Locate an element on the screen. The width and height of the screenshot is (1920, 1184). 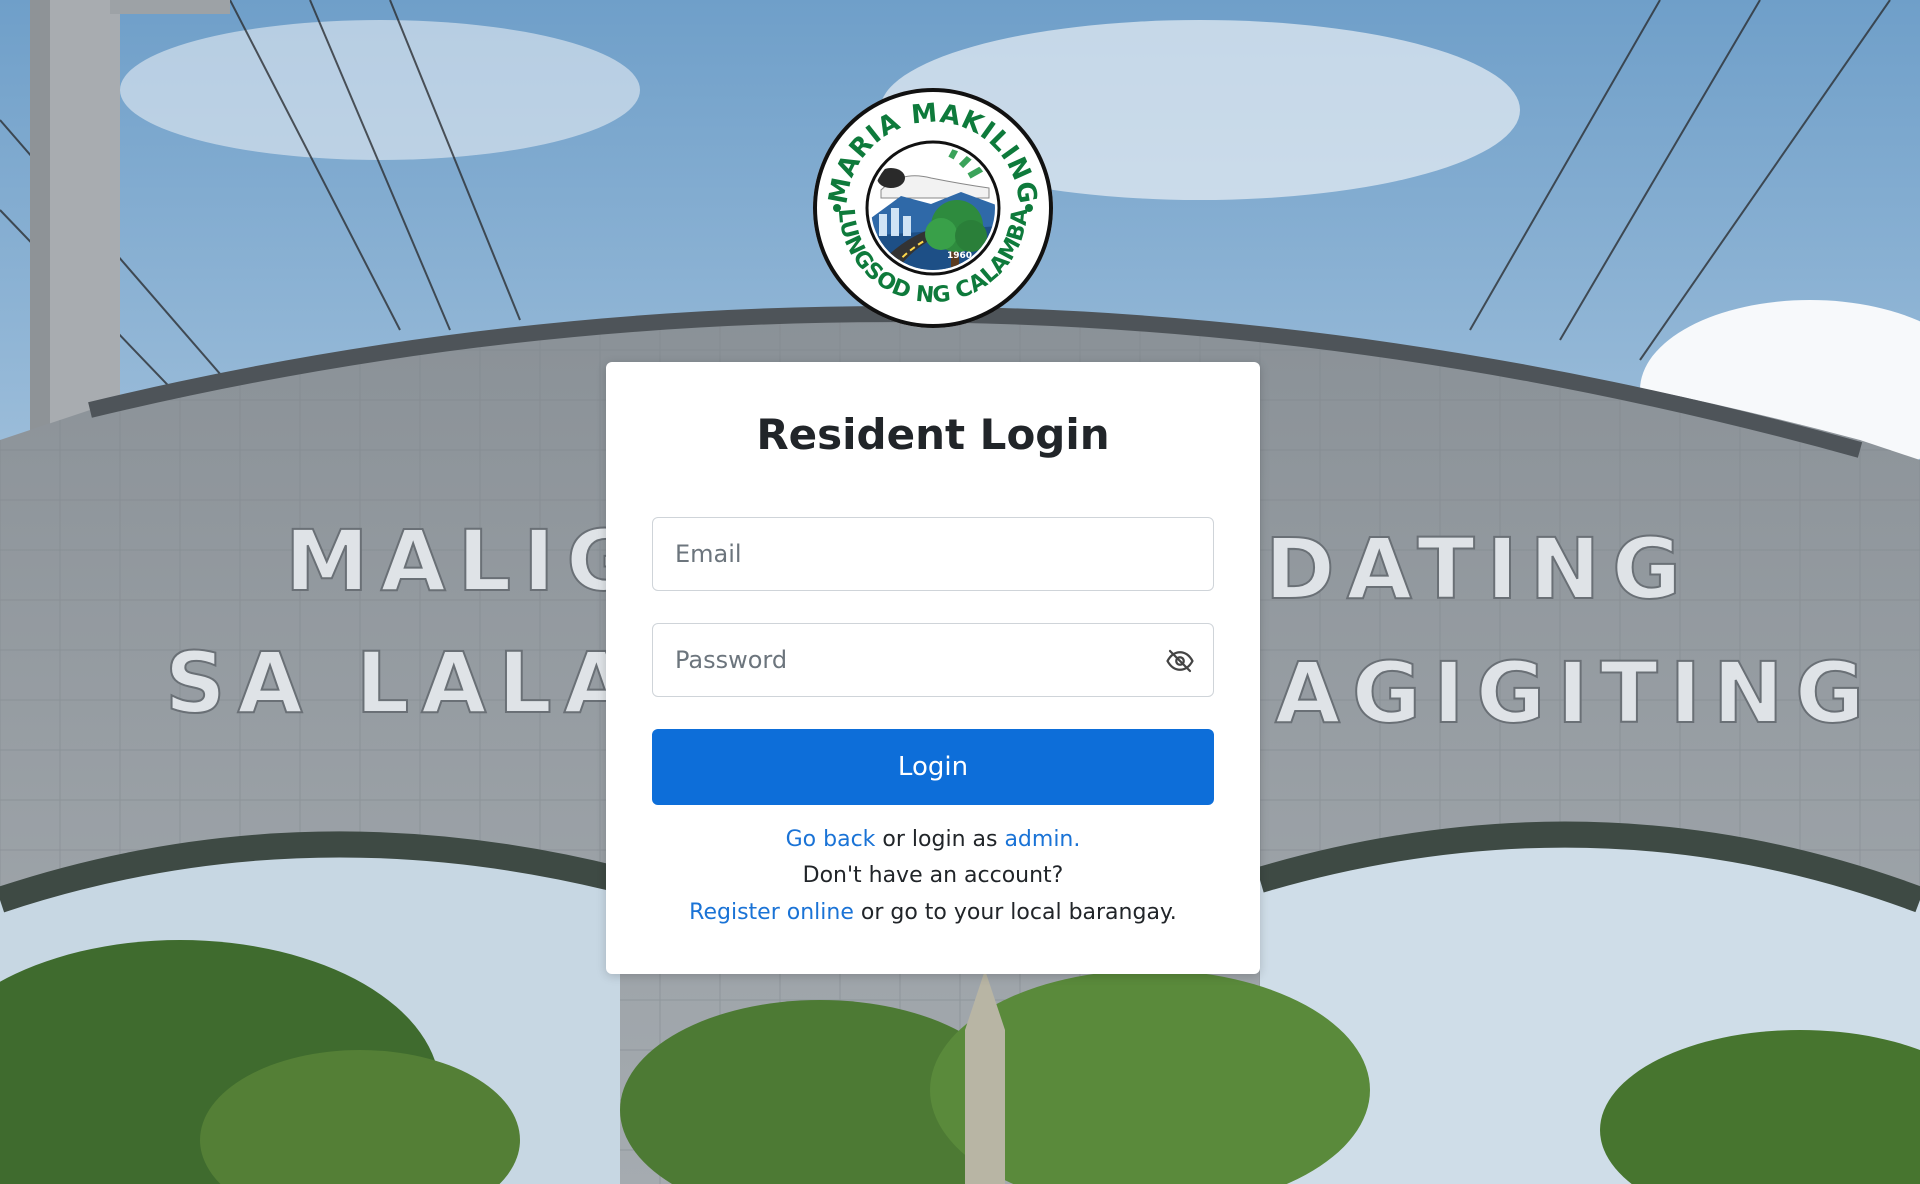
local-barangay-text: or go to your local barangay. is located at coordinates (1015, 912).